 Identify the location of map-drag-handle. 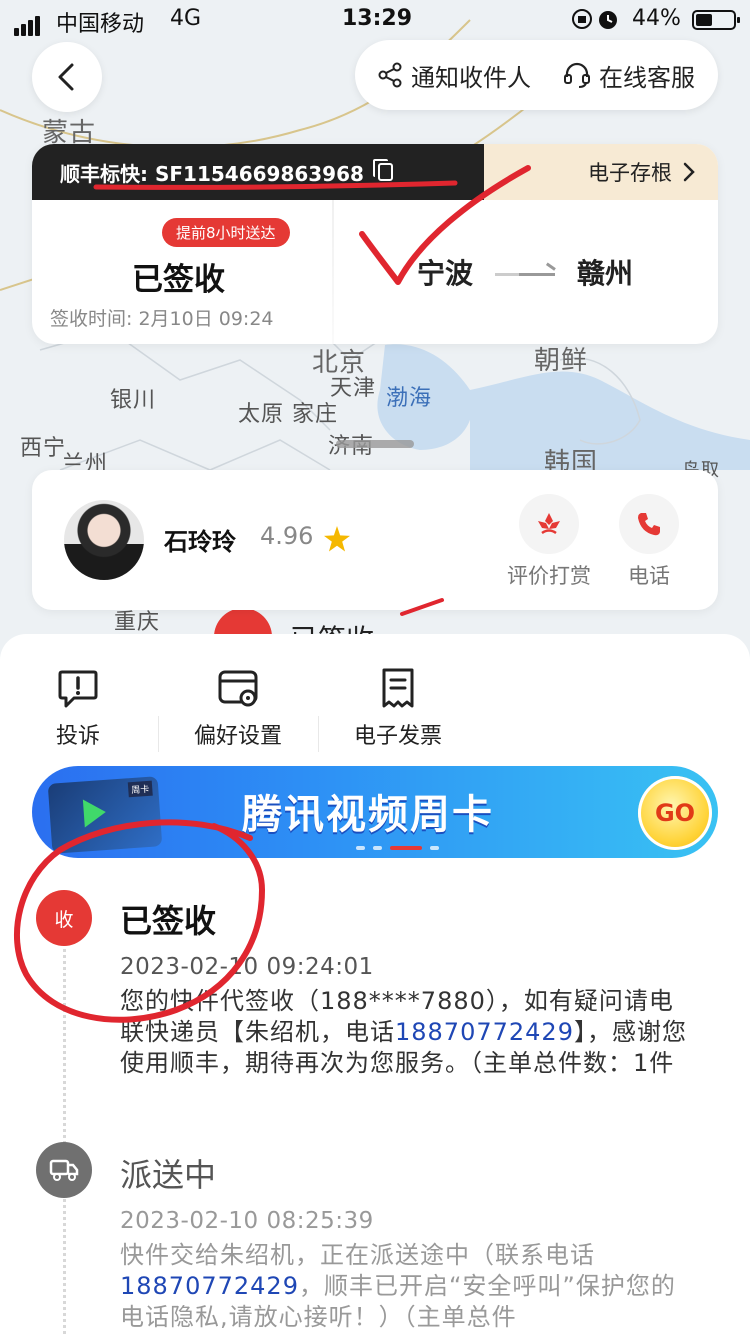
(375, 444).